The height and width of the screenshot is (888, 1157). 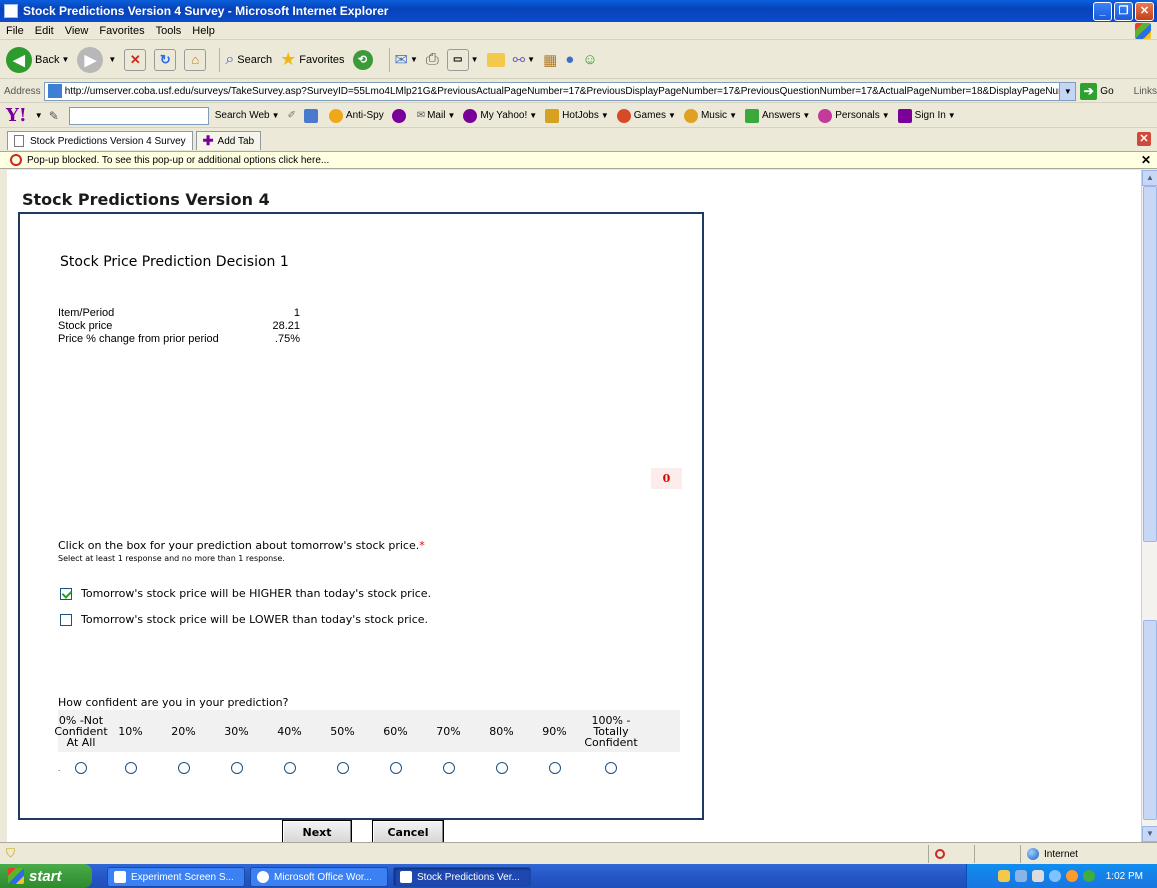 What do you see at coordinates (100, 140) in the screenshot?
I see `tab-stock-predictions: Stock Predictions Version 4 Survey` at bounding box center [100, 140].